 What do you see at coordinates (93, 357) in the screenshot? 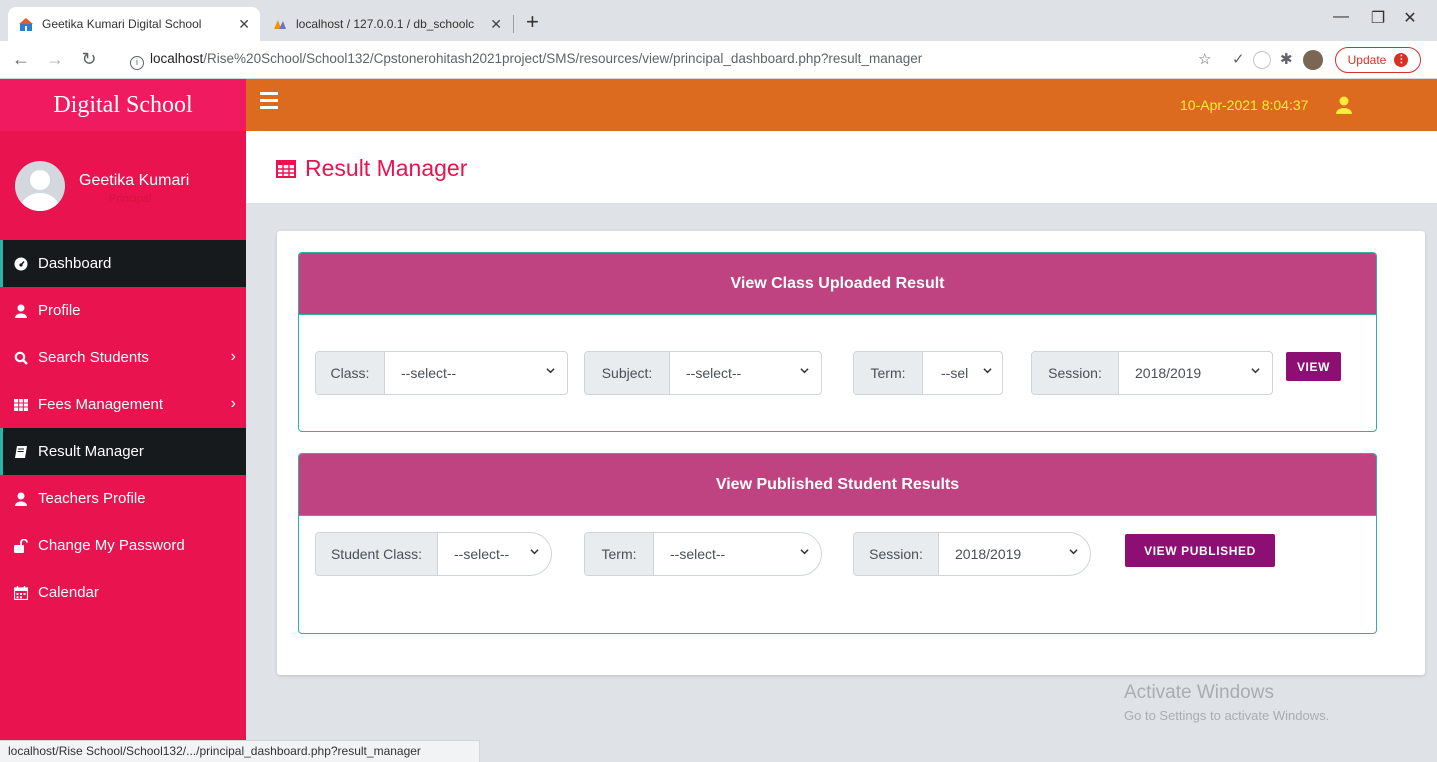
I see `sidebar-item-label: Search Students` at bounding box center [93, 357].